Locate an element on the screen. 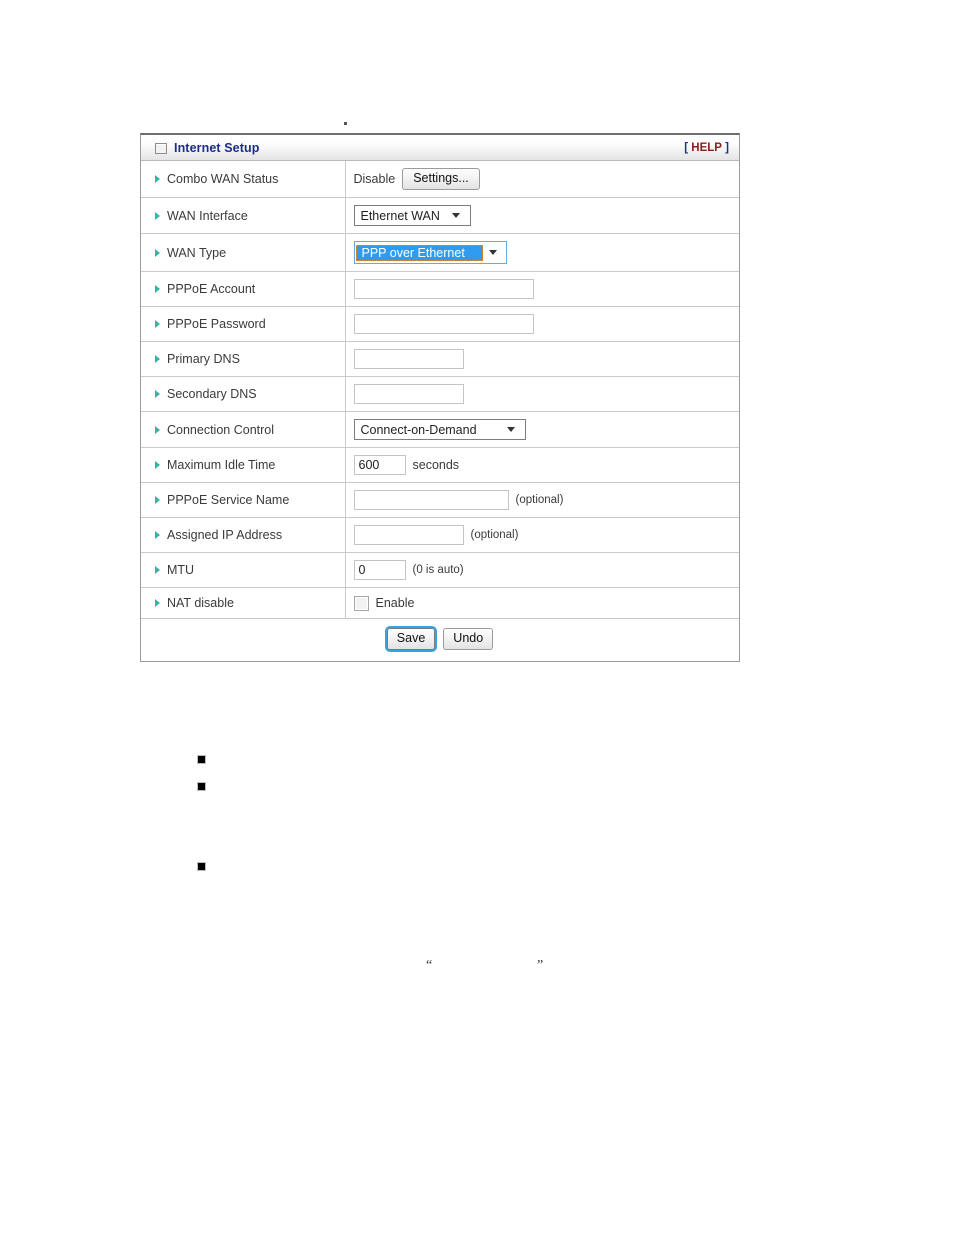 The image size is (954, 1235). value-cell-mtu: (0 is auto) is located at coordinates (542, 570).